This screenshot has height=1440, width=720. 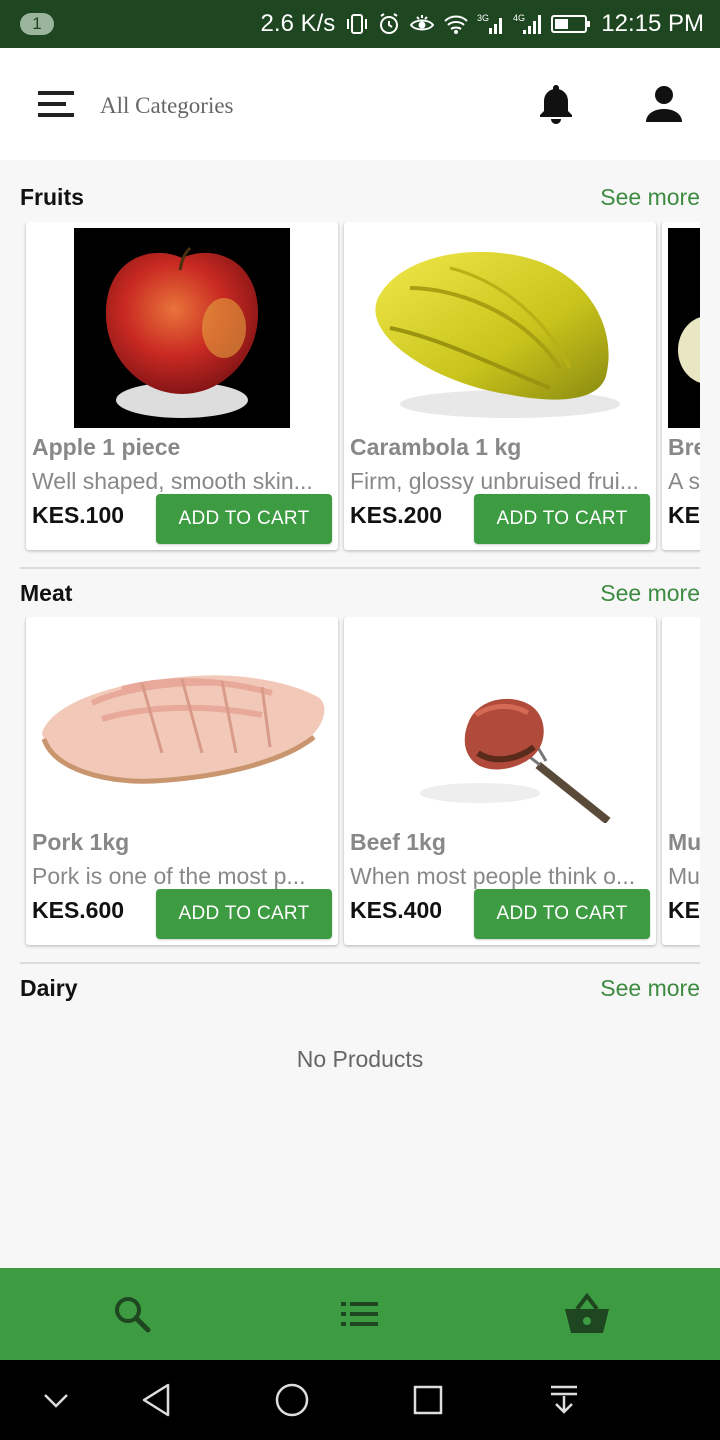 What do you see at coordinates (483, 18) in the screenshot?
I see `svg-text: 3G` at bounding box center [483, 18].